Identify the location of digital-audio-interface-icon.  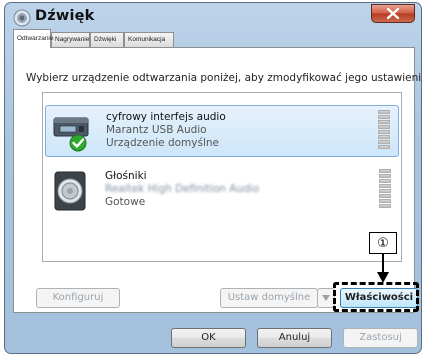
(71, 134).